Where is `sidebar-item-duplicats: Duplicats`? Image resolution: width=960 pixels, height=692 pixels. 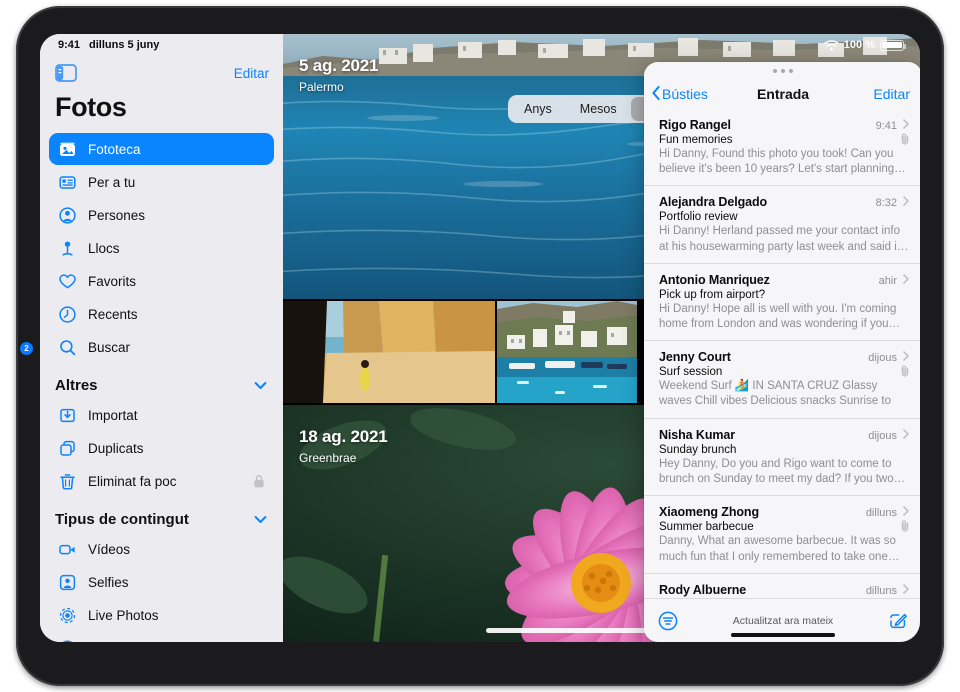 sidebar-item-duplicats: Duplicats is located at coordinates (161, 448).